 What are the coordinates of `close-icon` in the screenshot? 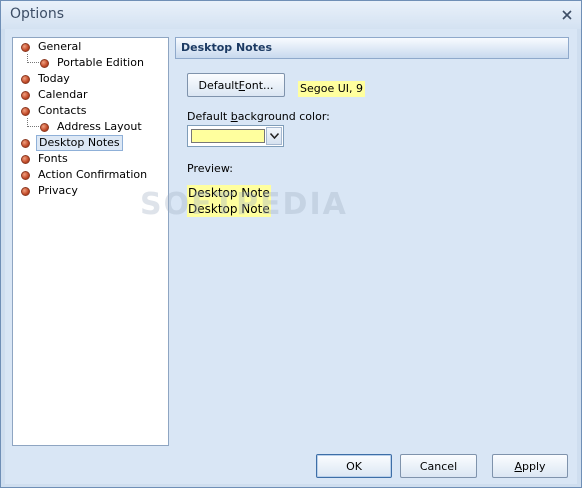 It's located at (567, 15).